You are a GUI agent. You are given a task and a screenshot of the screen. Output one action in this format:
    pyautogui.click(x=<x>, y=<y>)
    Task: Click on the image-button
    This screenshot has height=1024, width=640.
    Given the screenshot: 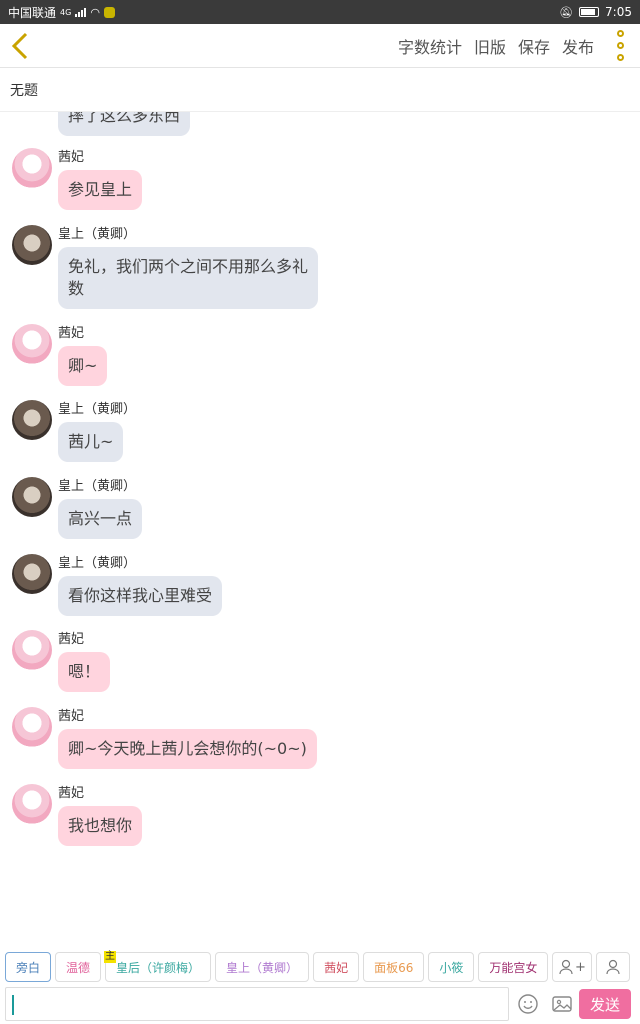 What is the action you would take?
    pyautogui.click(x=562, y=1004)
    